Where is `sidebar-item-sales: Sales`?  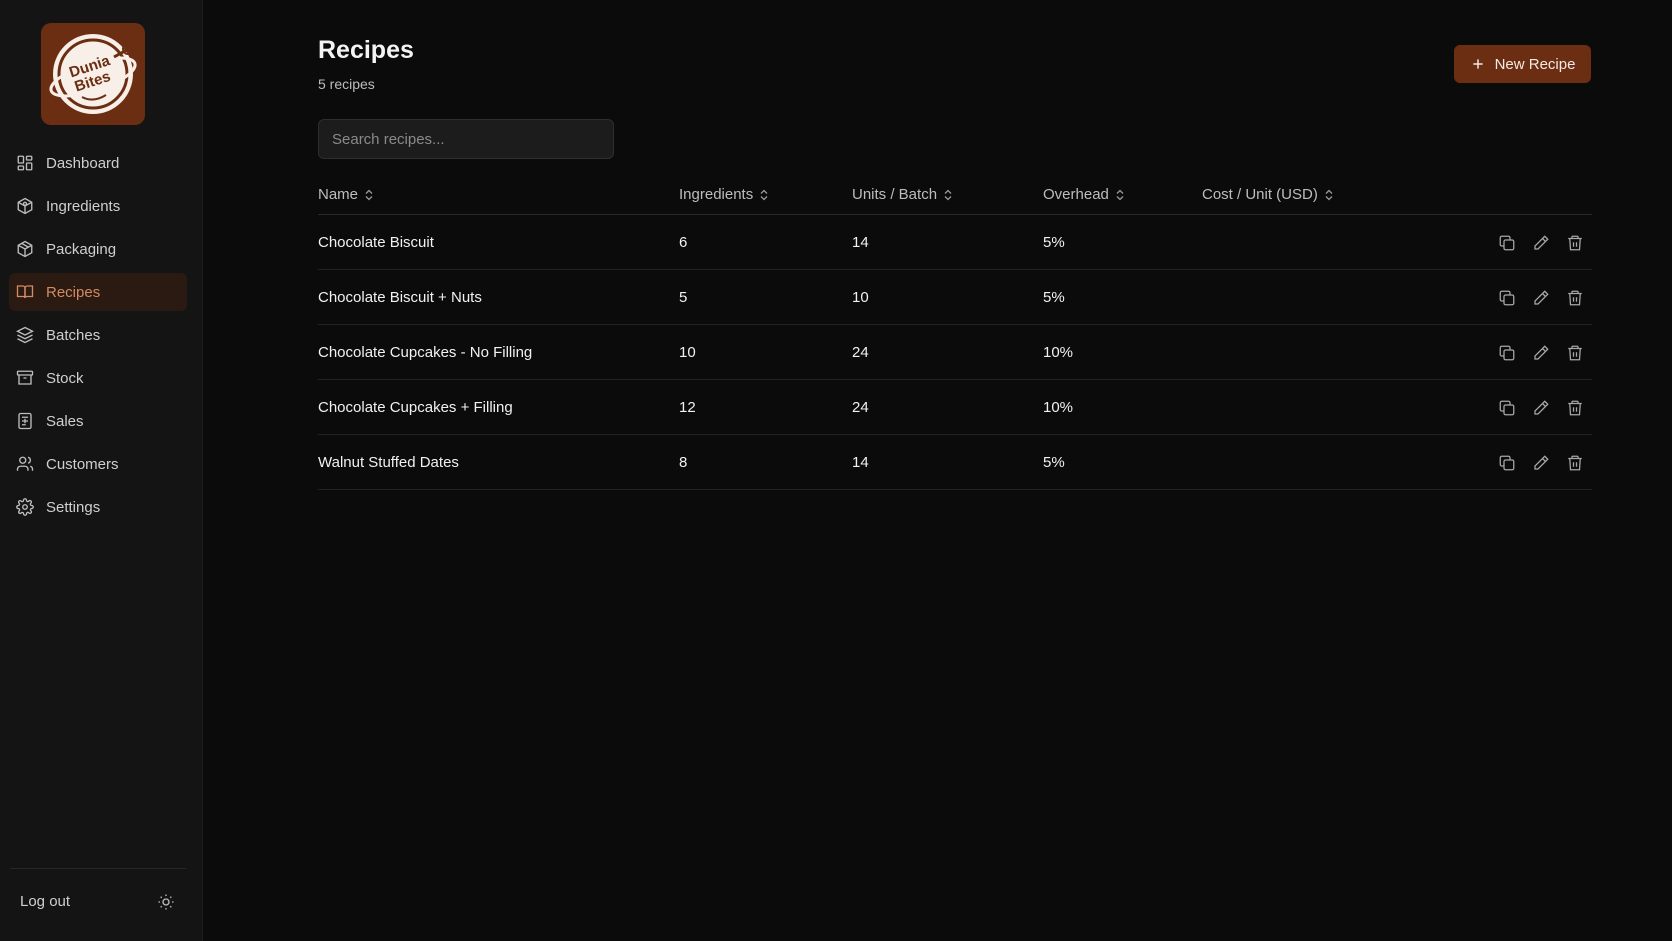
sidebar-item-sales: Sales is located at coordinates (98, 421).